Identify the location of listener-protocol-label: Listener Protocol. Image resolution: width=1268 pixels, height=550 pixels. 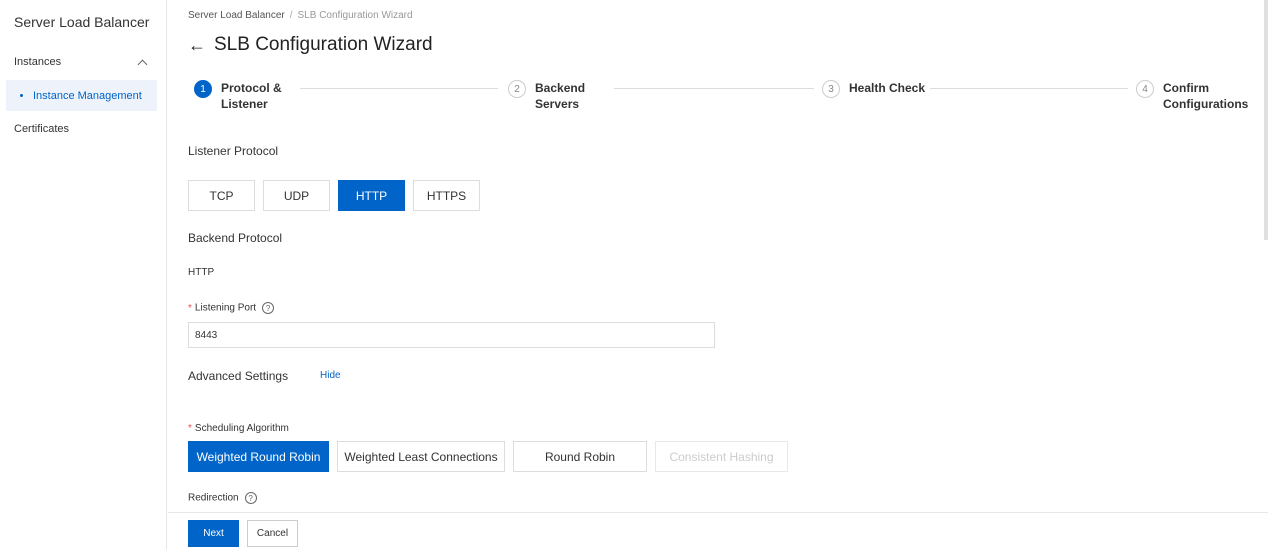
(233, 151).